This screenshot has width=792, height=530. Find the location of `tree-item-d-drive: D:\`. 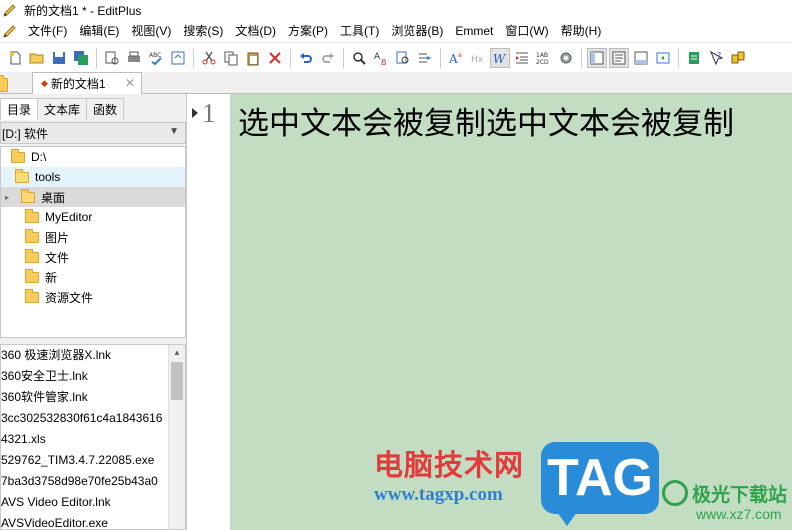

tree-item-d-drive: D:\ is located at coordinates (93, 157).